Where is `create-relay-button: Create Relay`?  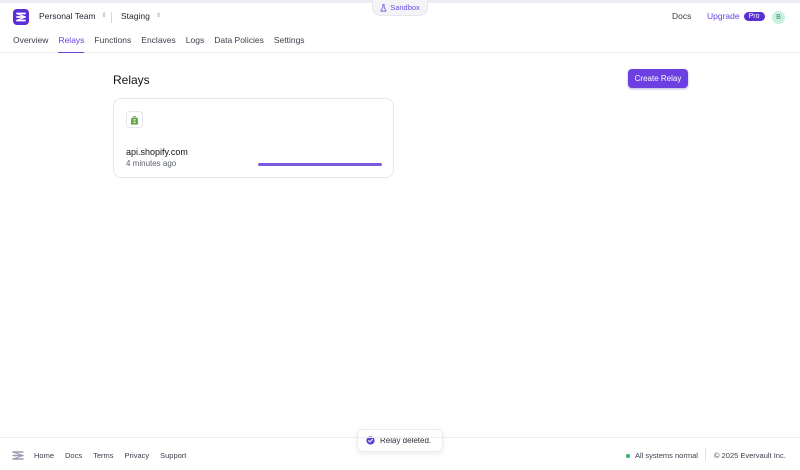 create-relay-button: Create Relay is located at coordinates (658, 78).